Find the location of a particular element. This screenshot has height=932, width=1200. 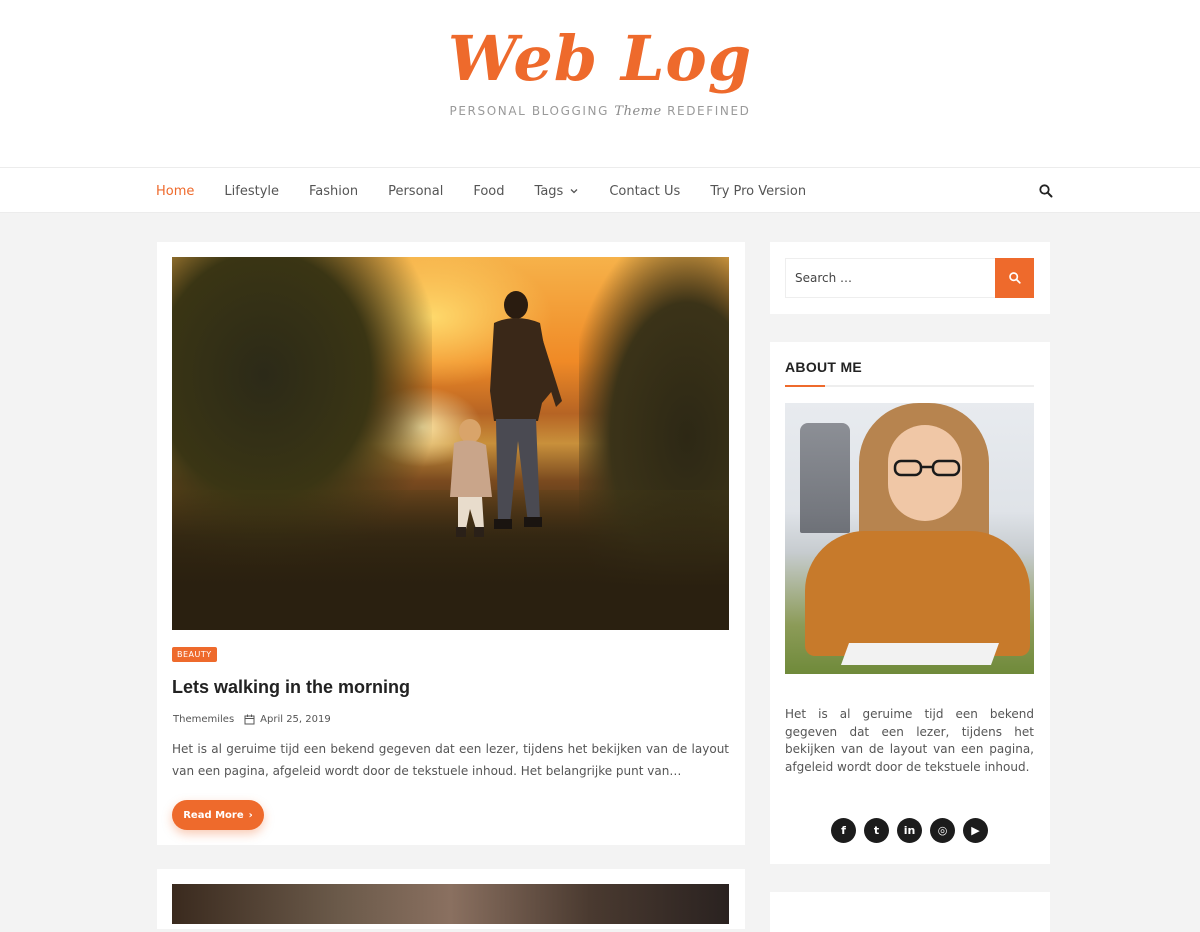

search-submit-button is located at coordinates (1014, 278).